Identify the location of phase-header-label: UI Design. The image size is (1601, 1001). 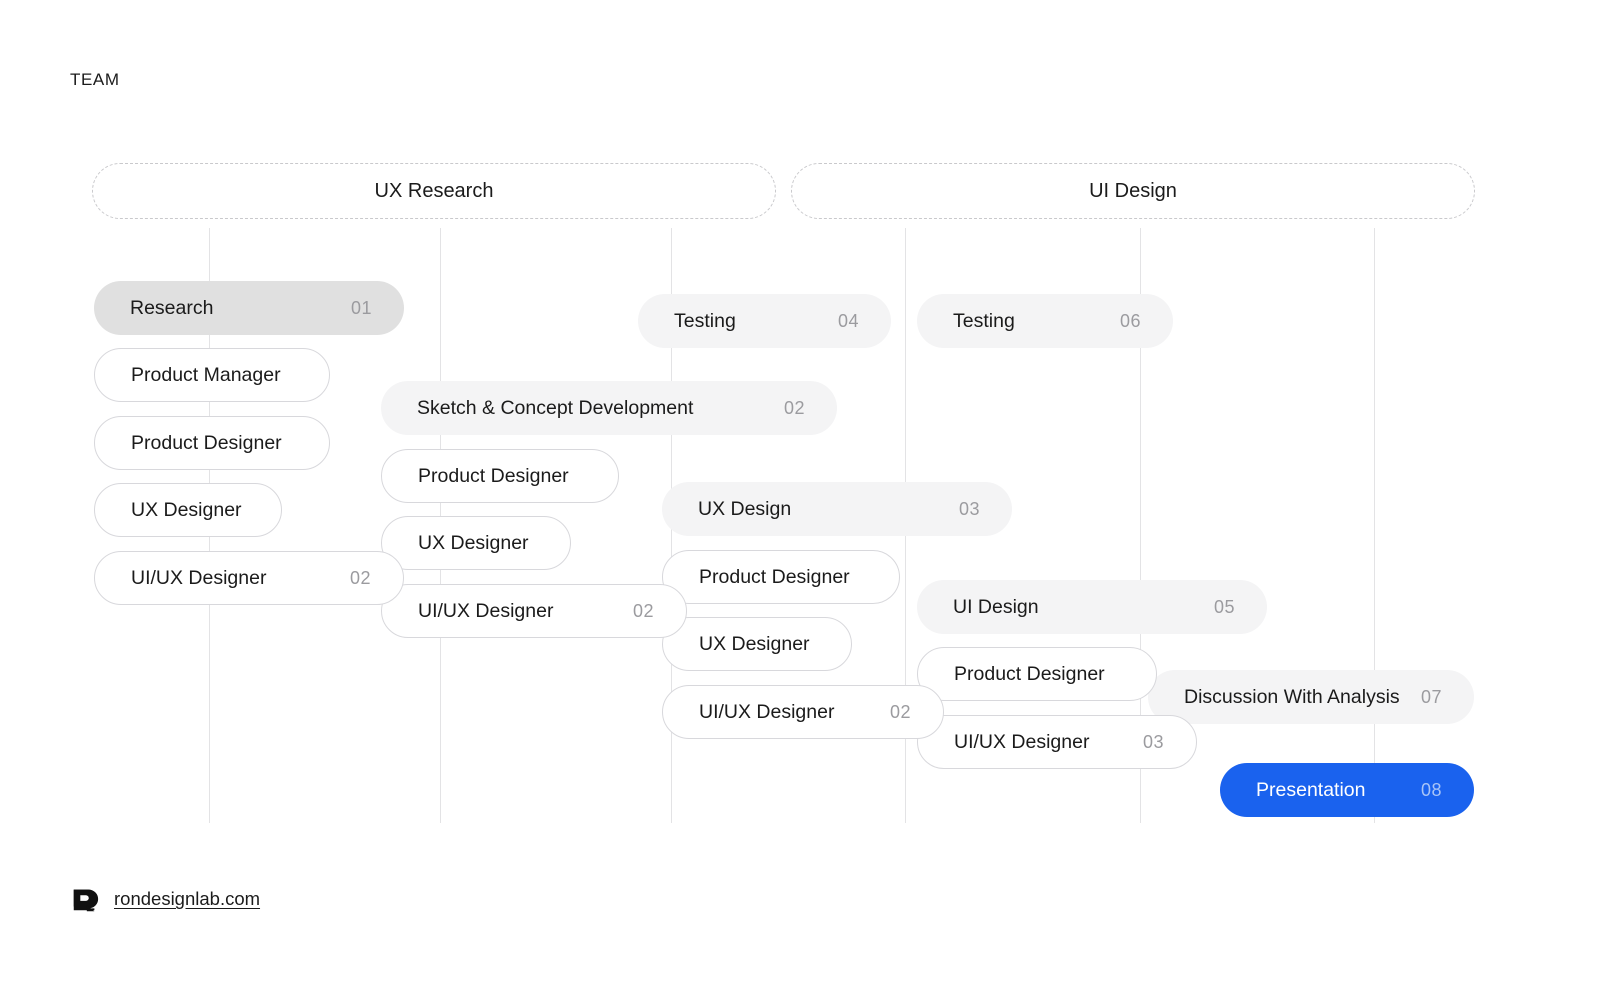
(1133, 190).